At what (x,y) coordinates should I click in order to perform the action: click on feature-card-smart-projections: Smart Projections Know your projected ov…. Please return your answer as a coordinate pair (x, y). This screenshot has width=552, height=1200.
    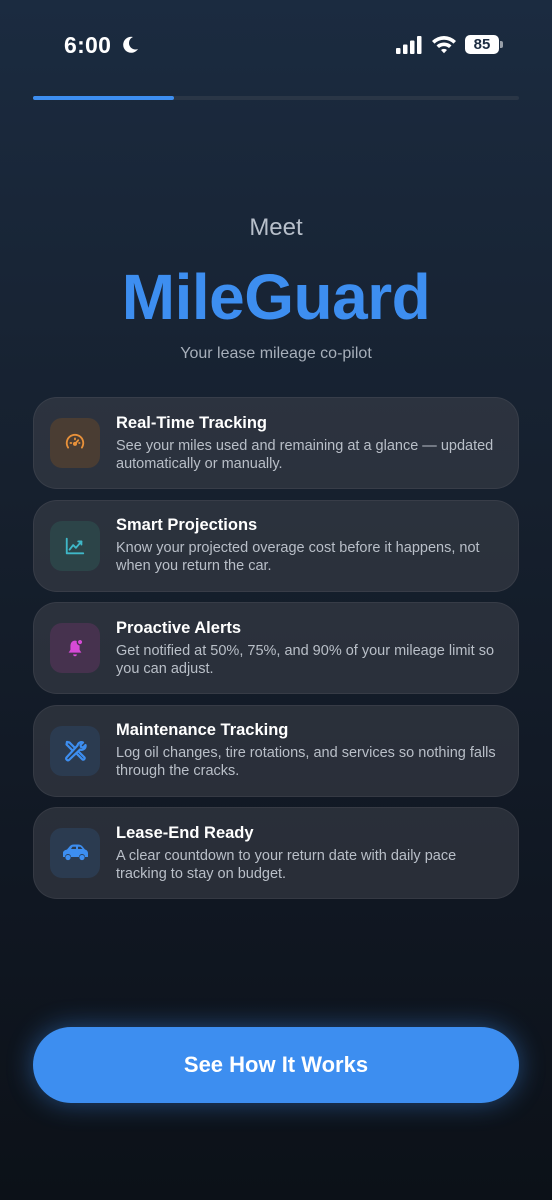
    Looking at the image, I should click on (276, 545).